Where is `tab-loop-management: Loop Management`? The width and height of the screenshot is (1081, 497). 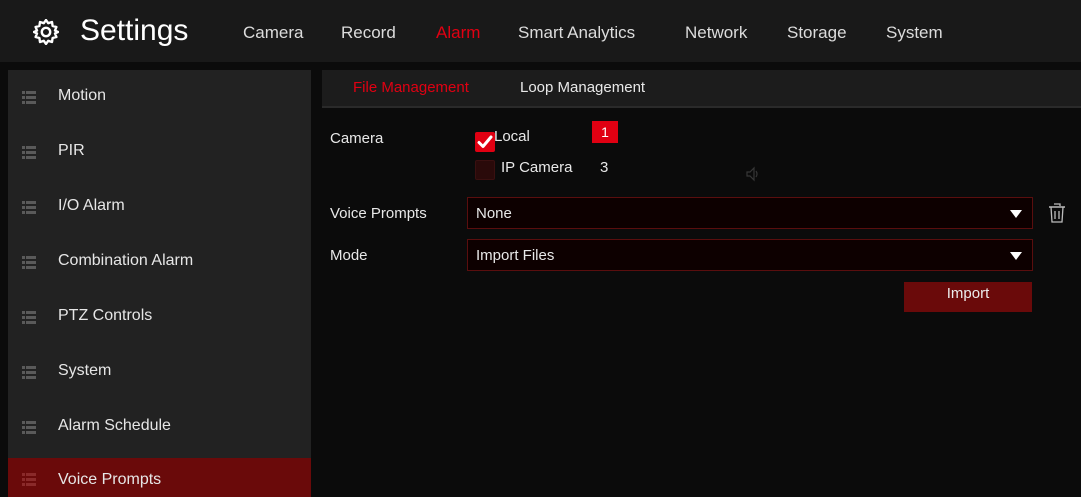 tab-loop-management: Loop Management is located at coordinates (582, 87).